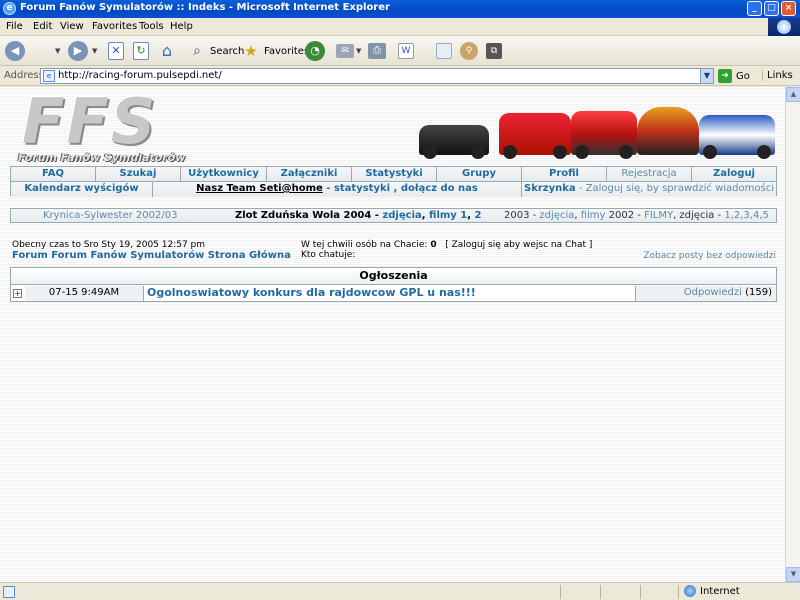 The width and height of the screenshot is (800, 600). I want to click on print-icon: ⎙, so click(377, 51).